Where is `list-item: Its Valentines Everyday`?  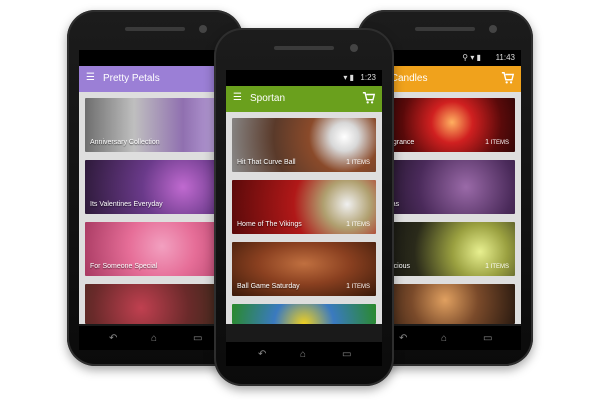 list-item: Its Valentines Everyday is located at coordinates (155, 187).